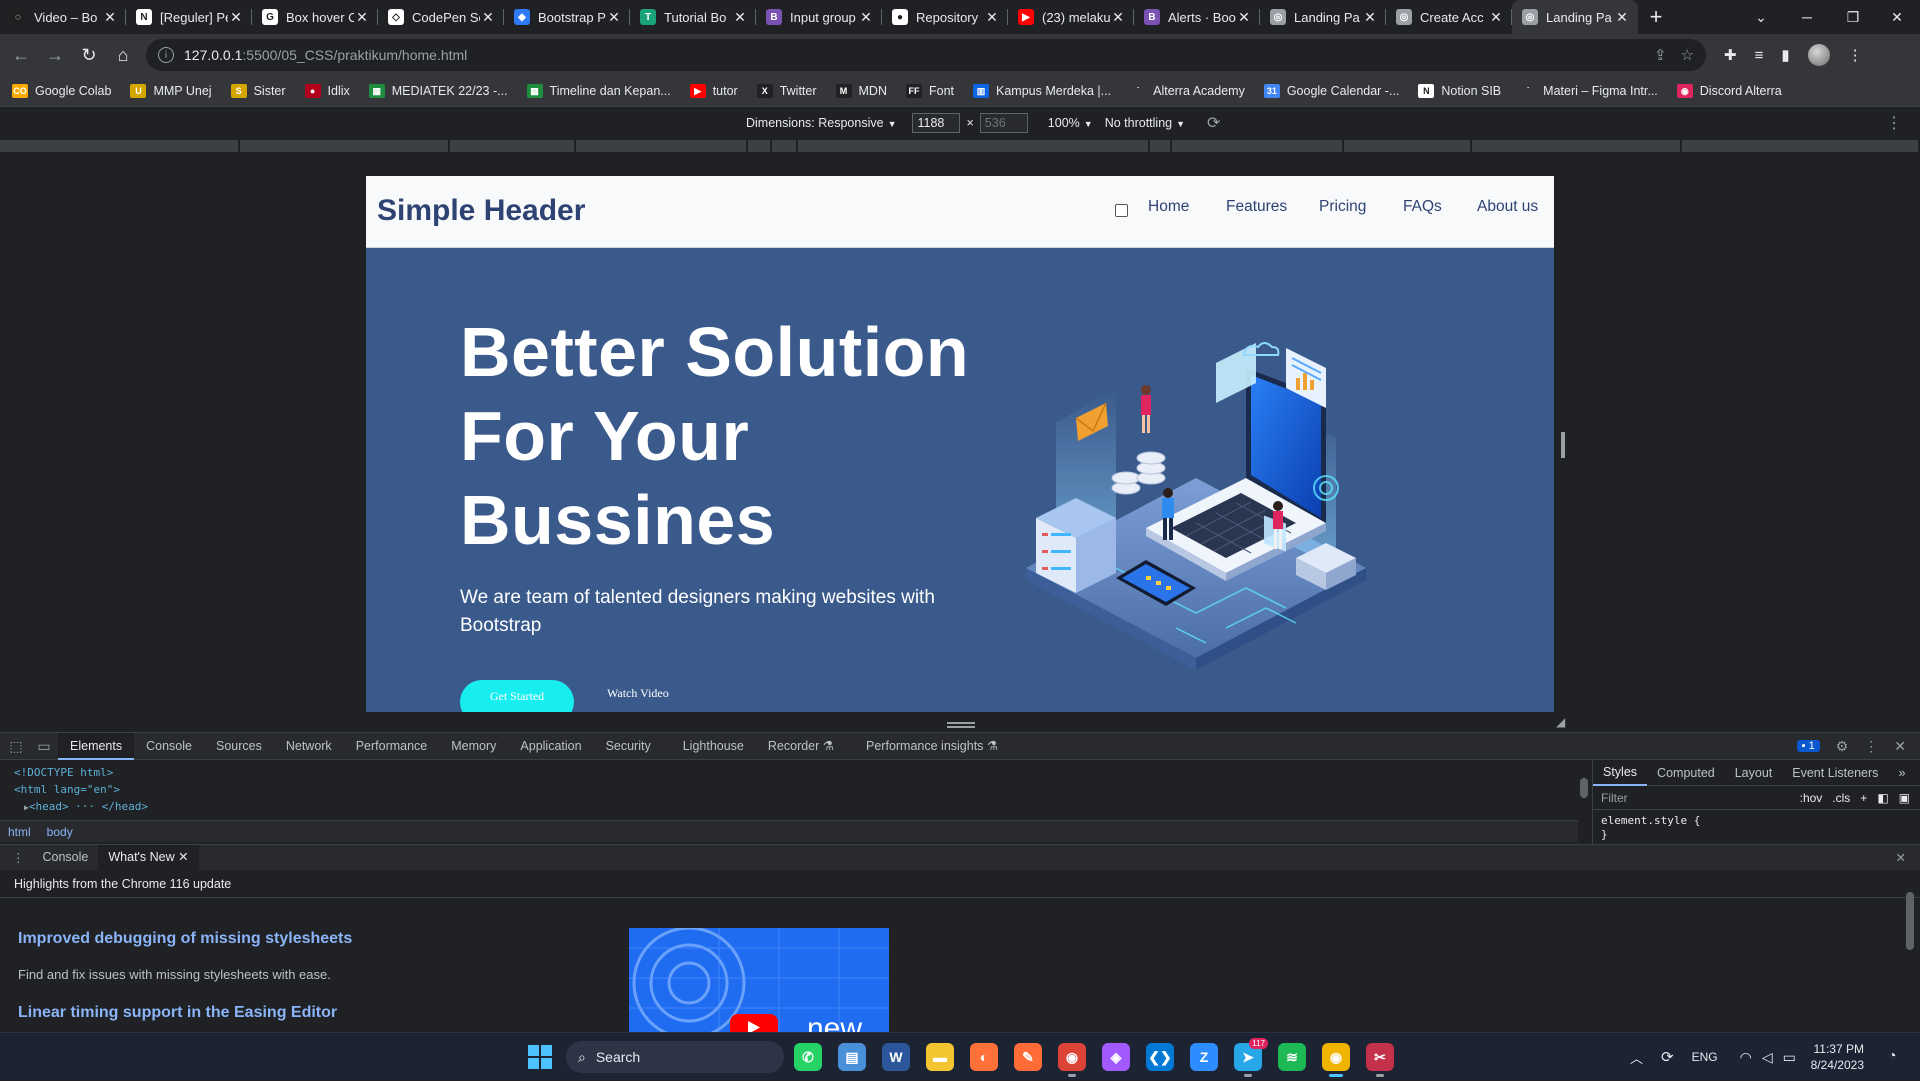 This screenshot has height=1081, width=1920. Describe the element at coordinates (1897, 17) in the screenshot. I see `close-window-button: ✕` at that location.